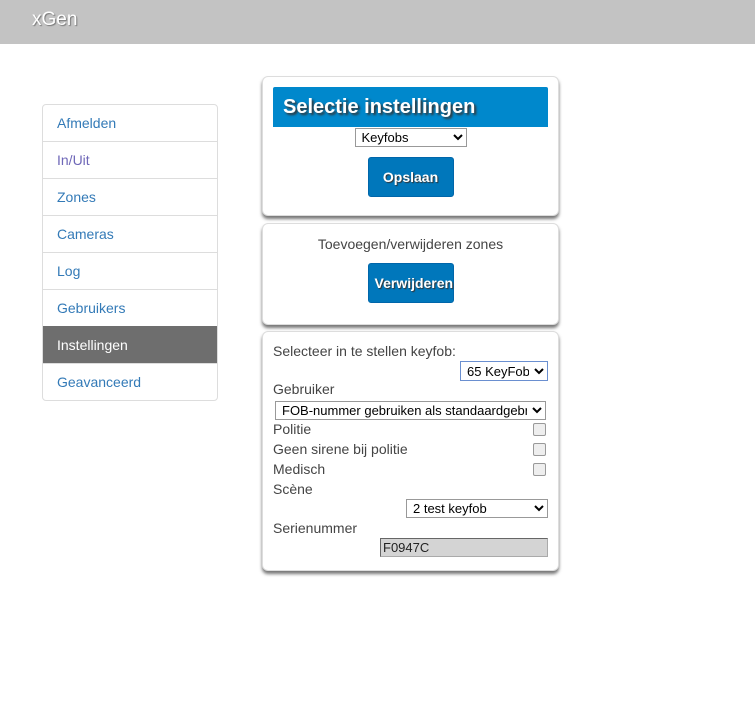  I want to click on nav-gebruikers: Gebruikers, so click(130, 307).